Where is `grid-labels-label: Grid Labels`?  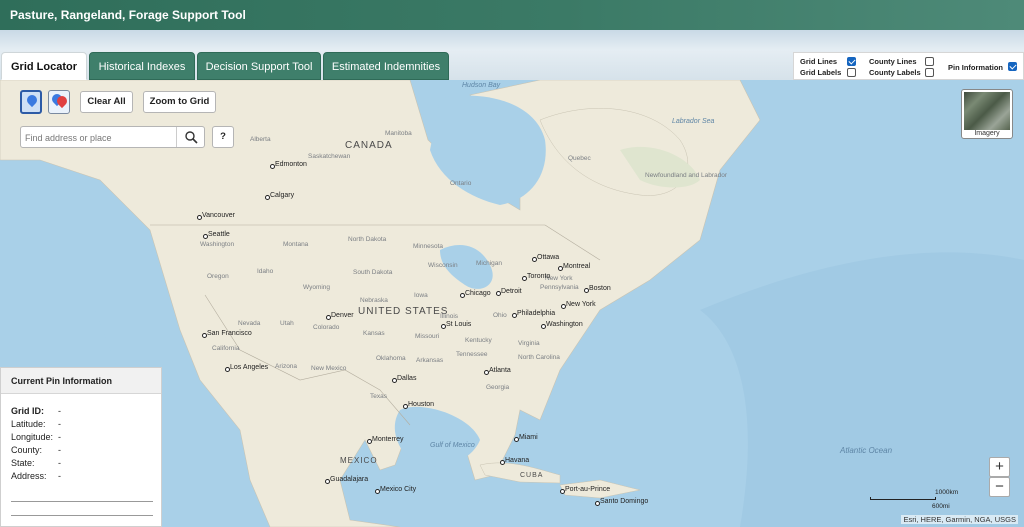
grid-labels-label: Grid Labels is located at coordinates (821, 72).